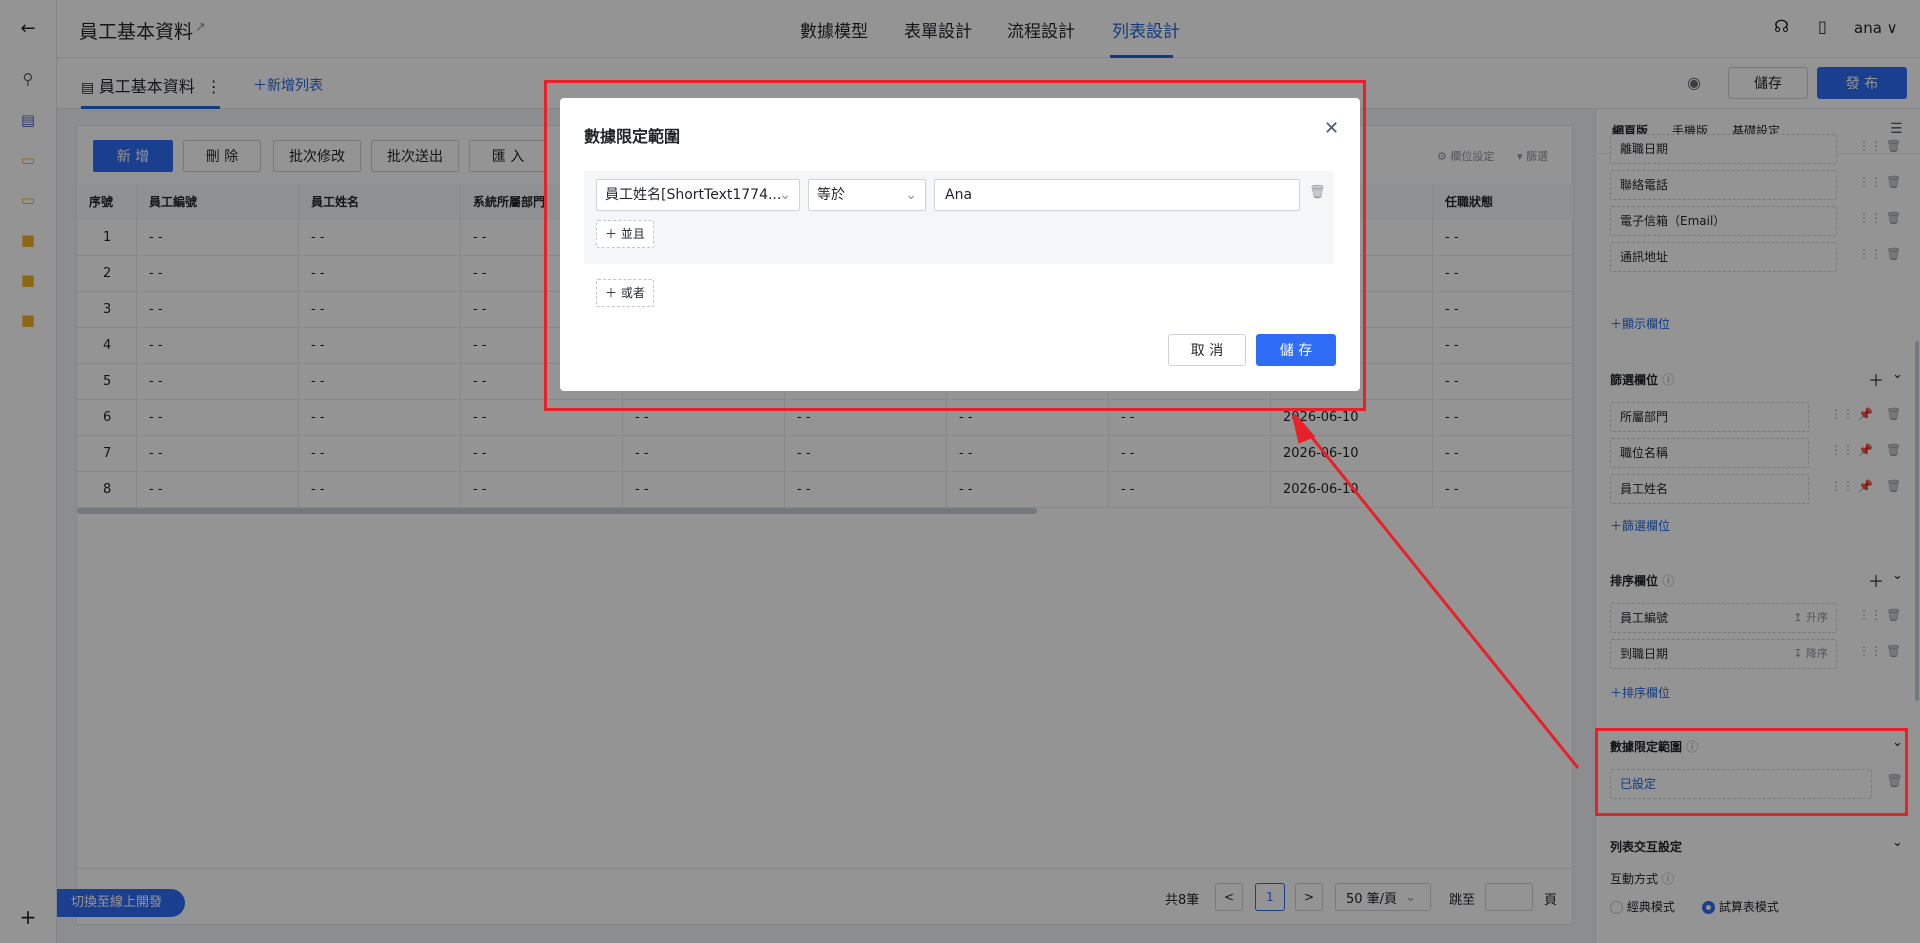  I want to click on annotation-arrow, so click(1436, 591).